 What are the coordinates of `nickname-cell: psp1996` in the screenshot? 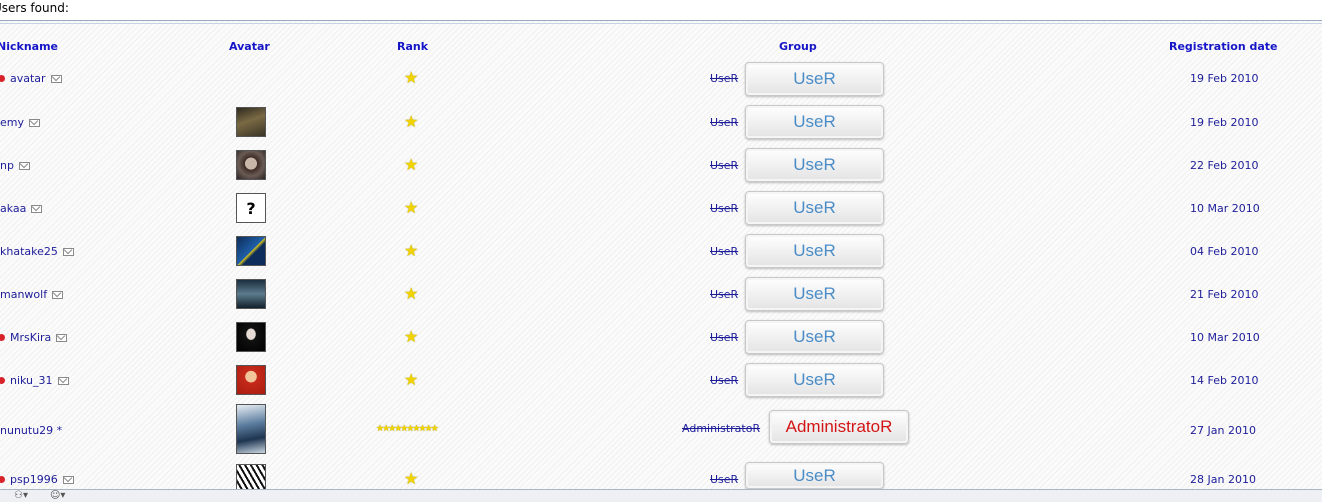 It's located at (37, 479).